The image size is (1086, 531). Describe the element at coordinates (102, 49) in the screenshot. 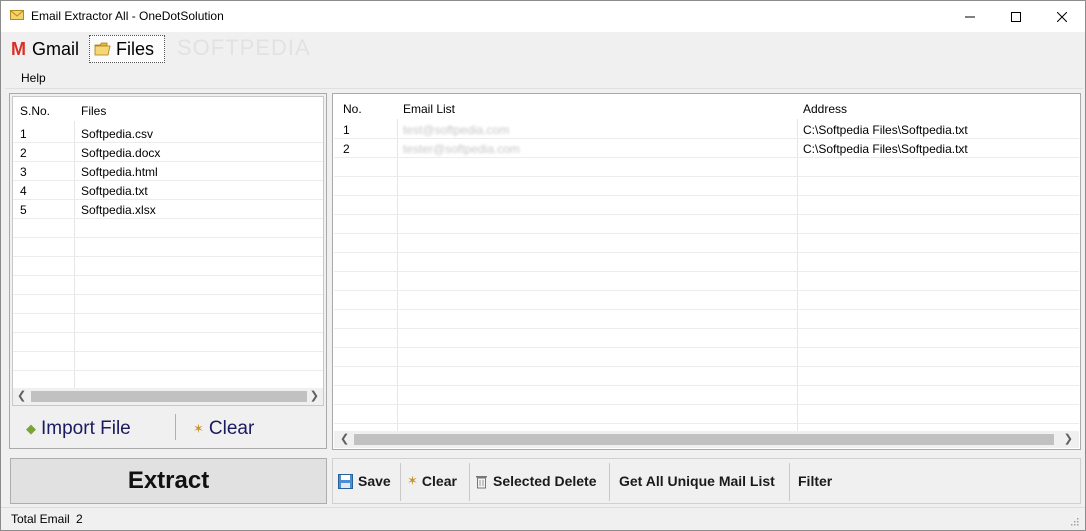

I see `folder-icon` at that location.